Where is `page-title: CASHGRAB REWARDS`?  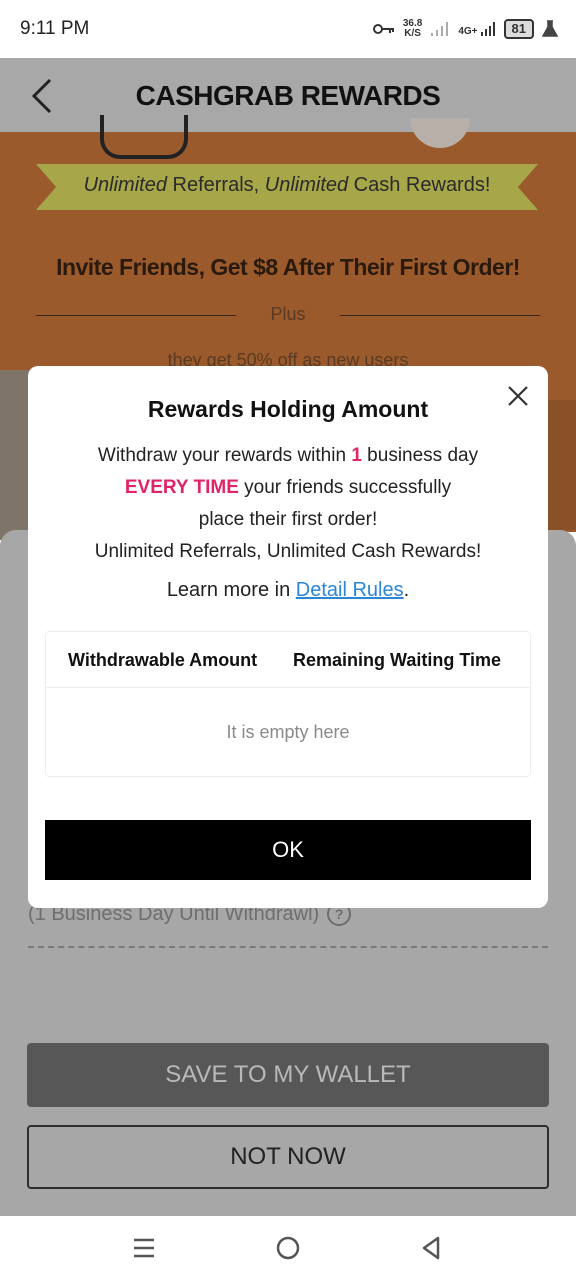 page-title: CASHGRAB REWARDS is located at coordinates (288, 95).